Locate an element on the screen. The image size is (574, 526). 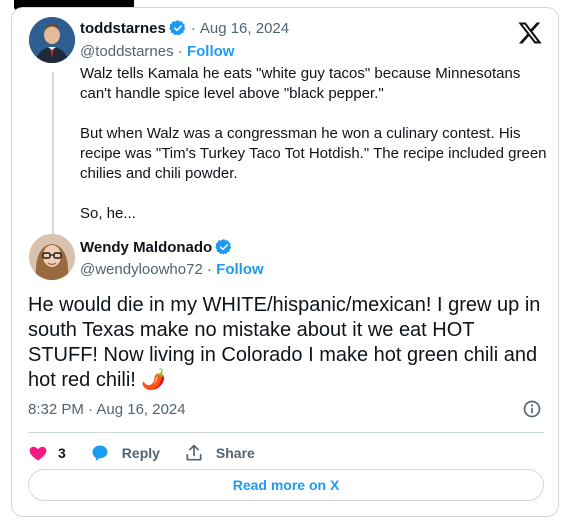
parent-name-row: toddstarnes · Aug 16, 2024 is located at coordinates (184, 28).